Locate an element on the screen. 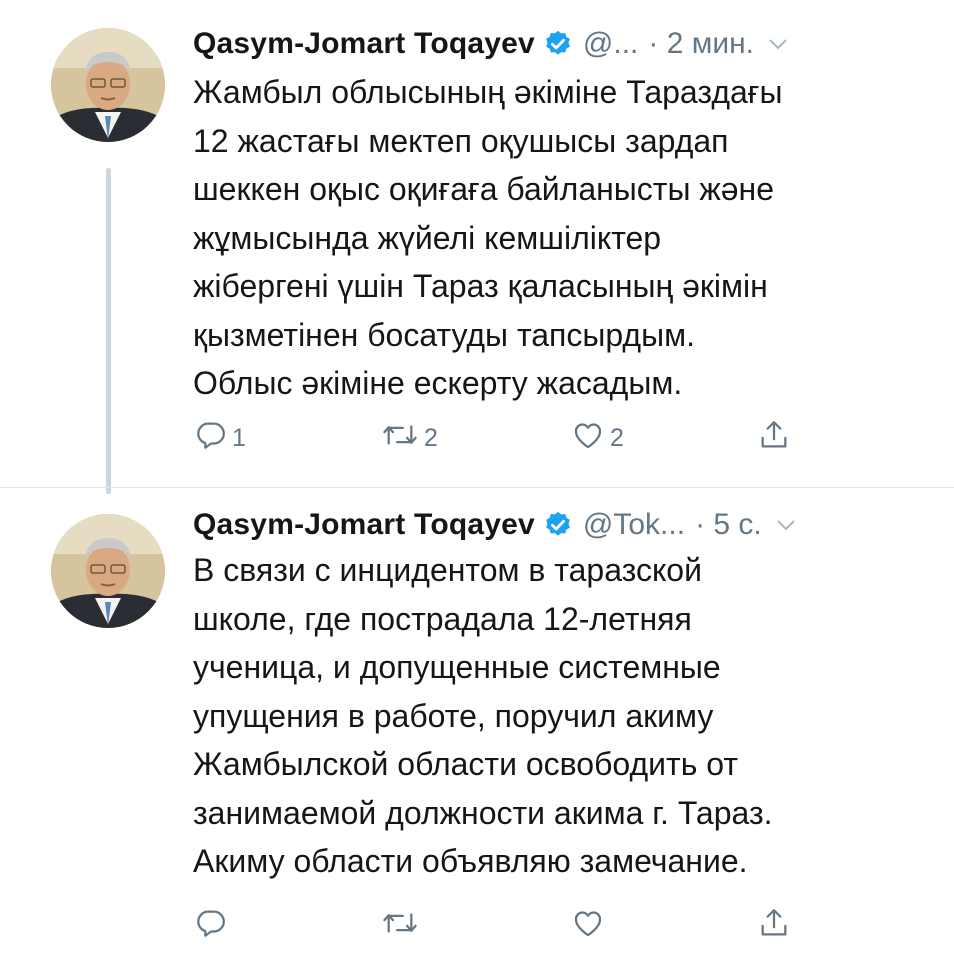  like-button is located at coordinates (590, 926).